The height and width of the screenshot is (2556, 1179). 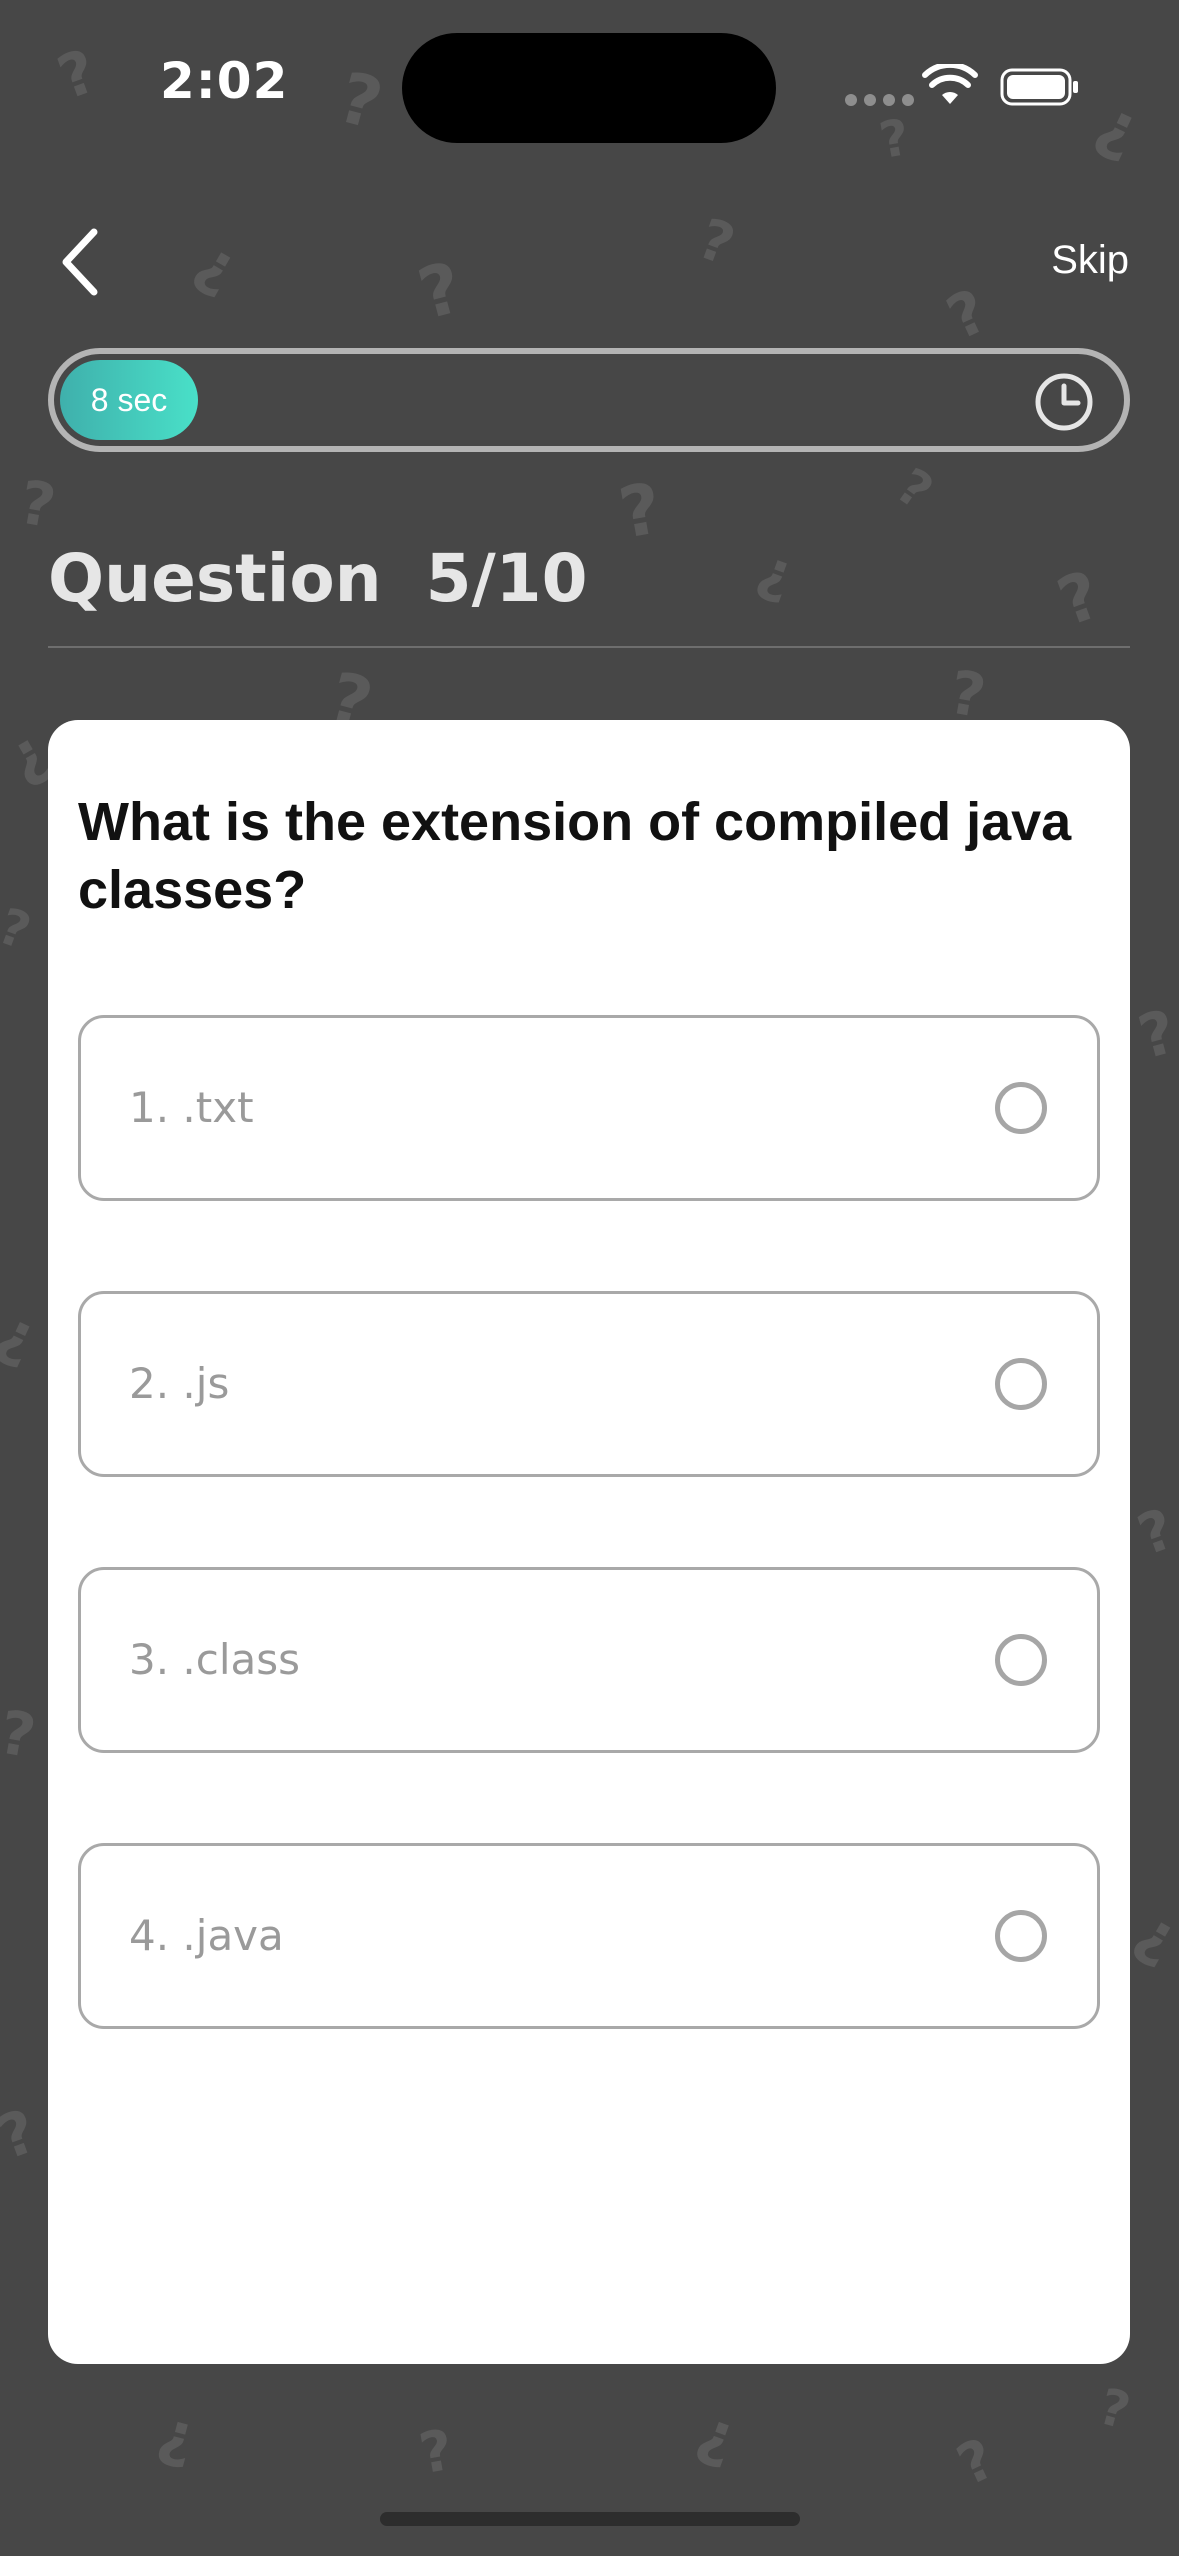 What do you see at coordinates (589, 647) in the screenshot?
I see `header-divider` at bounding box center [589, 647].